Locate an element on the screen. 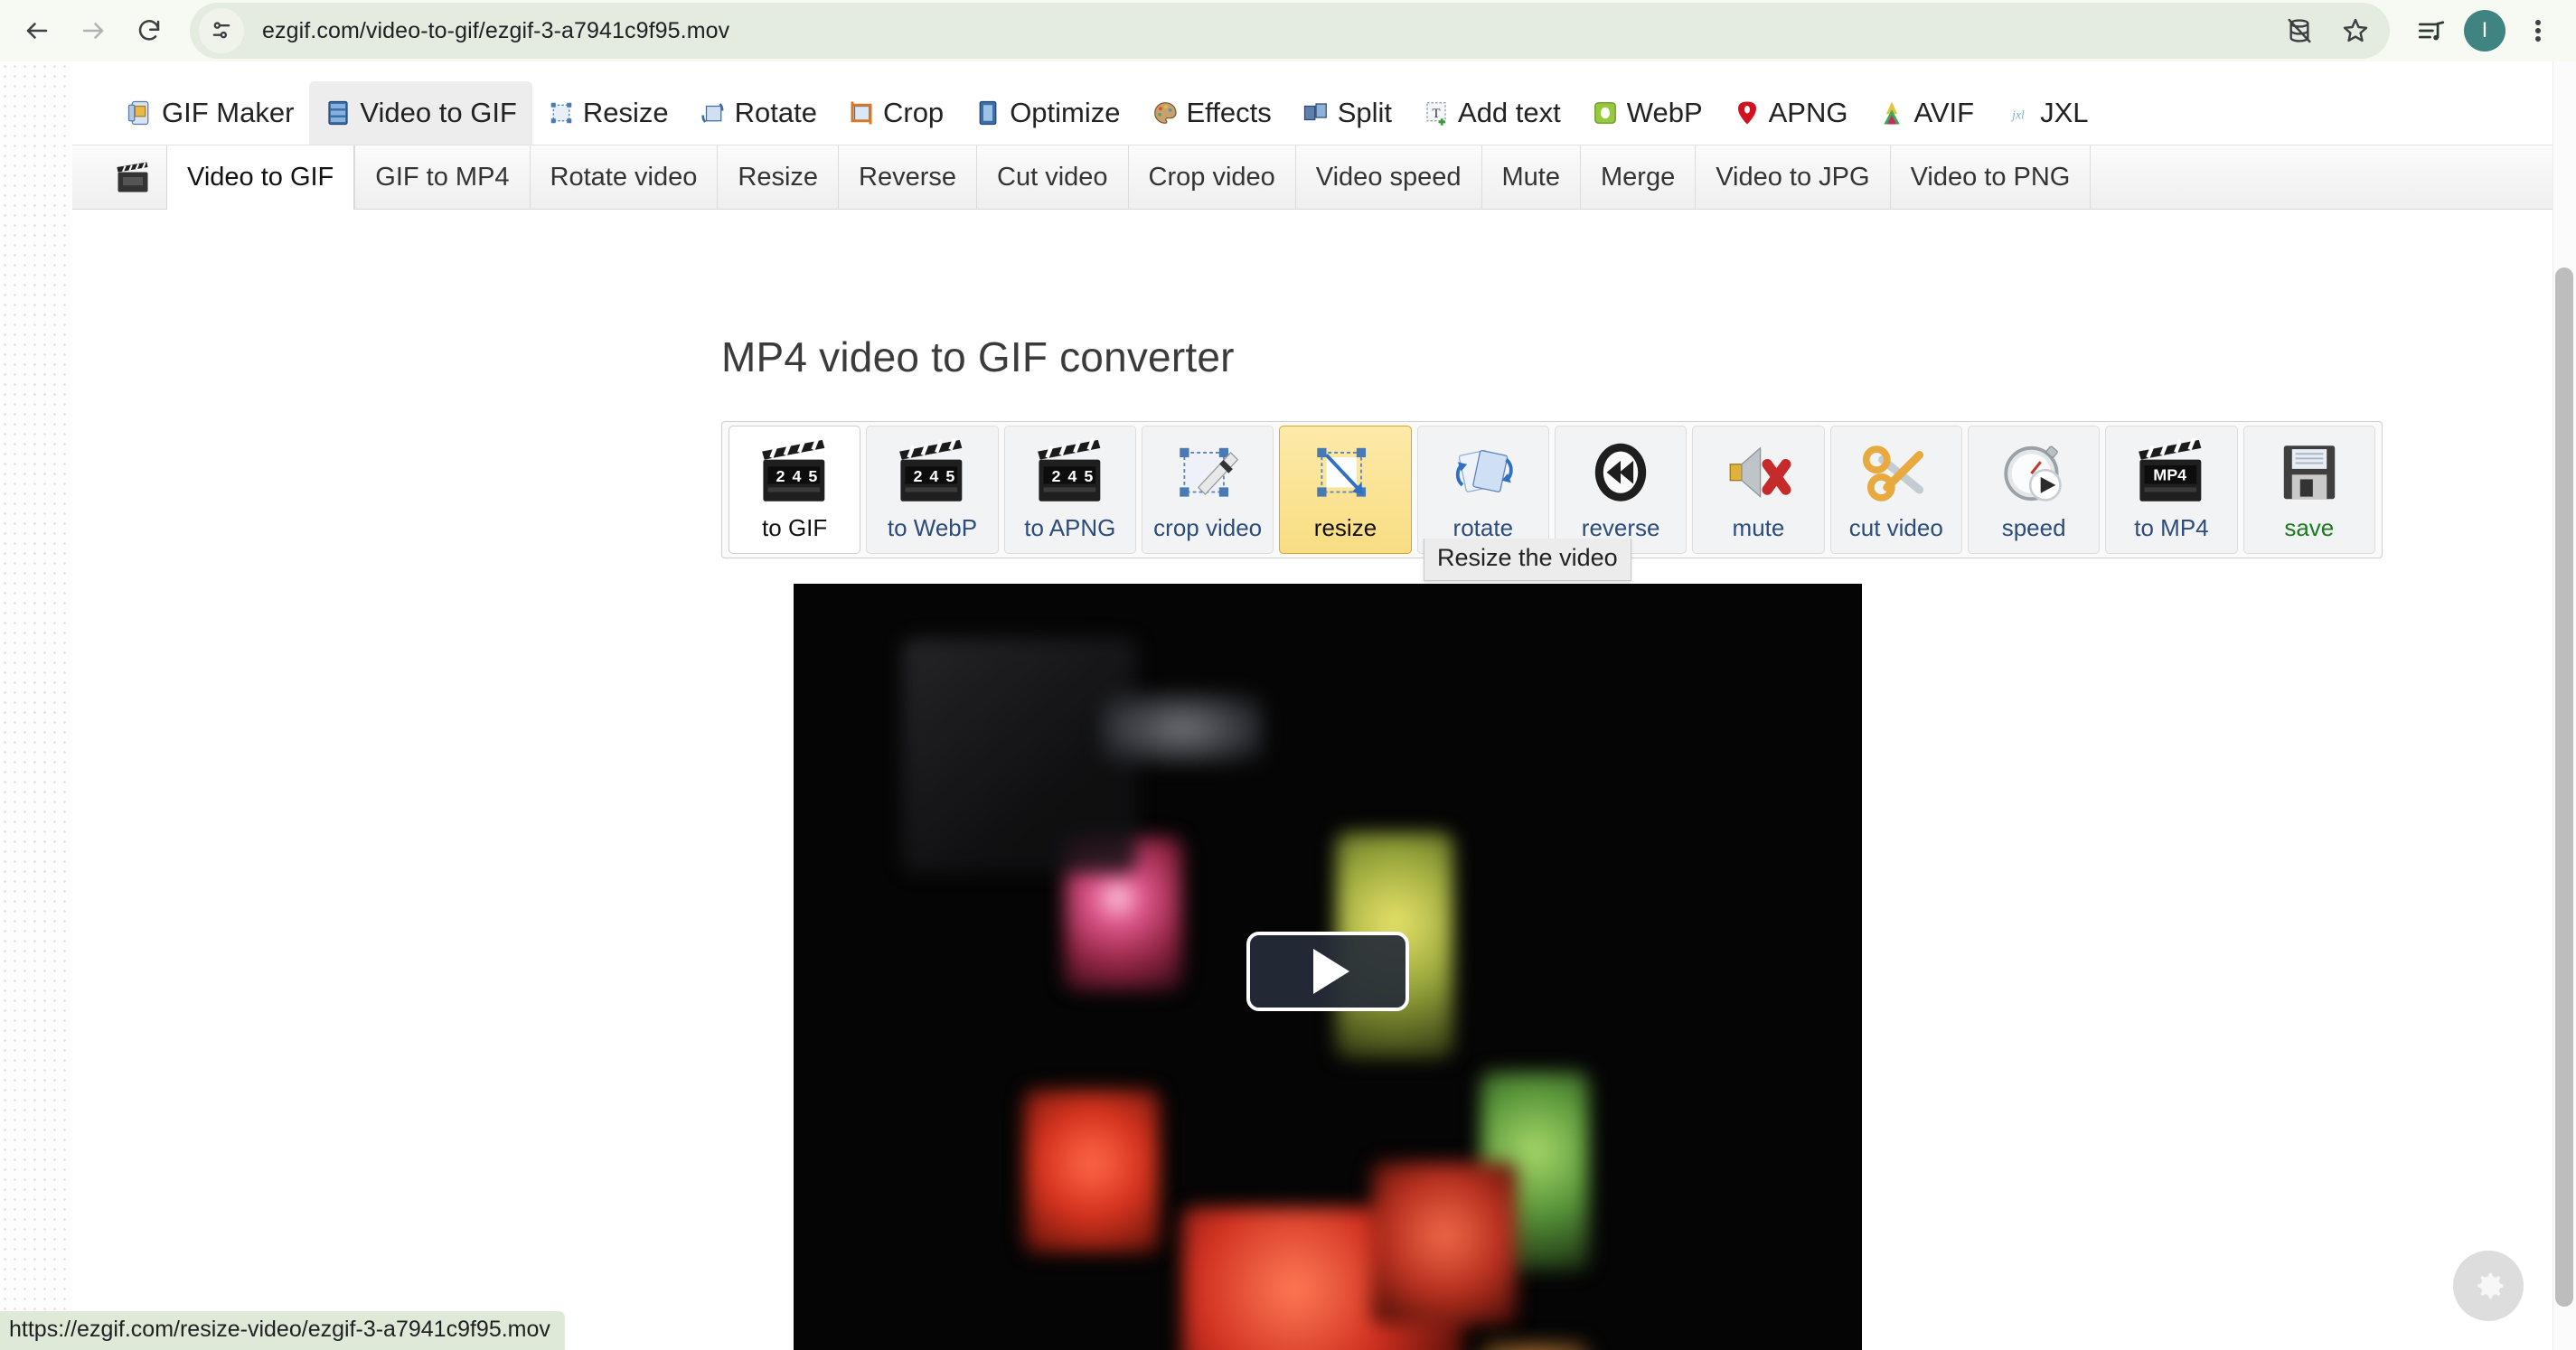 The height and width of the screenshot is (1350, 2576). tool-label: cut video is located at coordinates (1895, 527).